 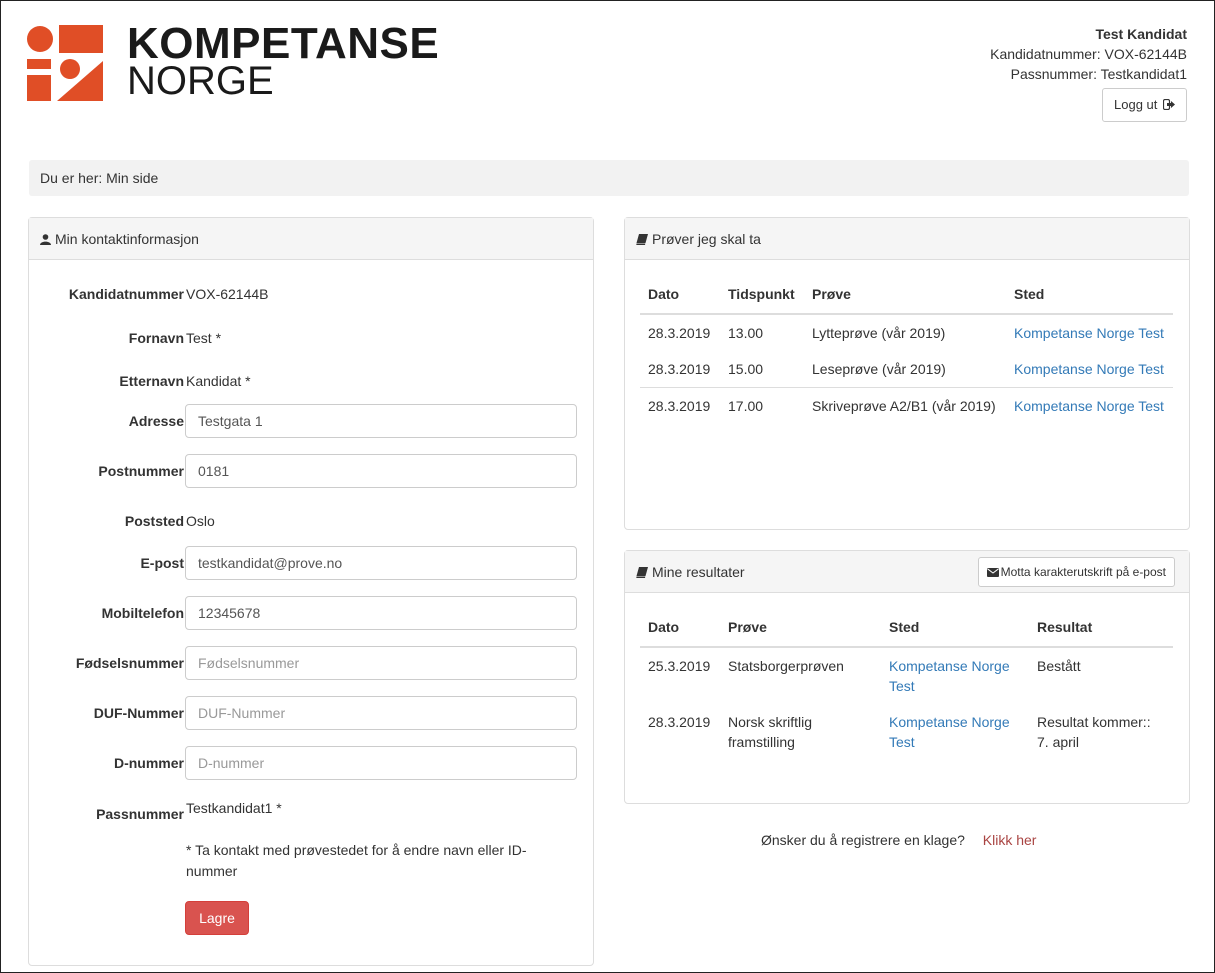 I want to click on cell-test: Lytteprøve (vår 2019), so click(x=879, y=333).